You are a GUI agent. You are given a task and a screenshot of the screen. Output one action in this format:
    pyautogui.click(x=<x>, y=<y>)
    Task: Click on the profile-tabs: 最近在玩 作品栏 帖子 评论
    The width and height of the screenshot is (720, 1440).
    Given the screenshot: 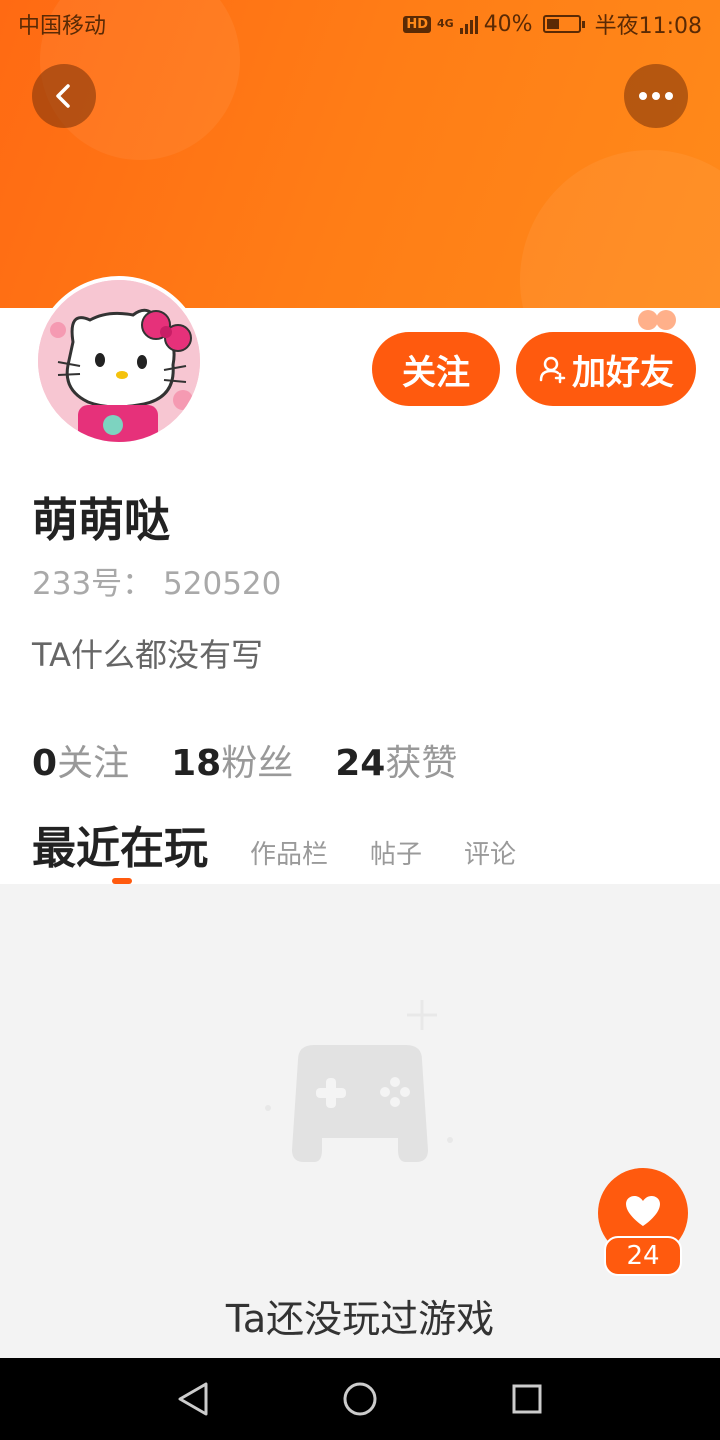 What is the action you would take?
    pyautogui.click(x=295, y=844)
    